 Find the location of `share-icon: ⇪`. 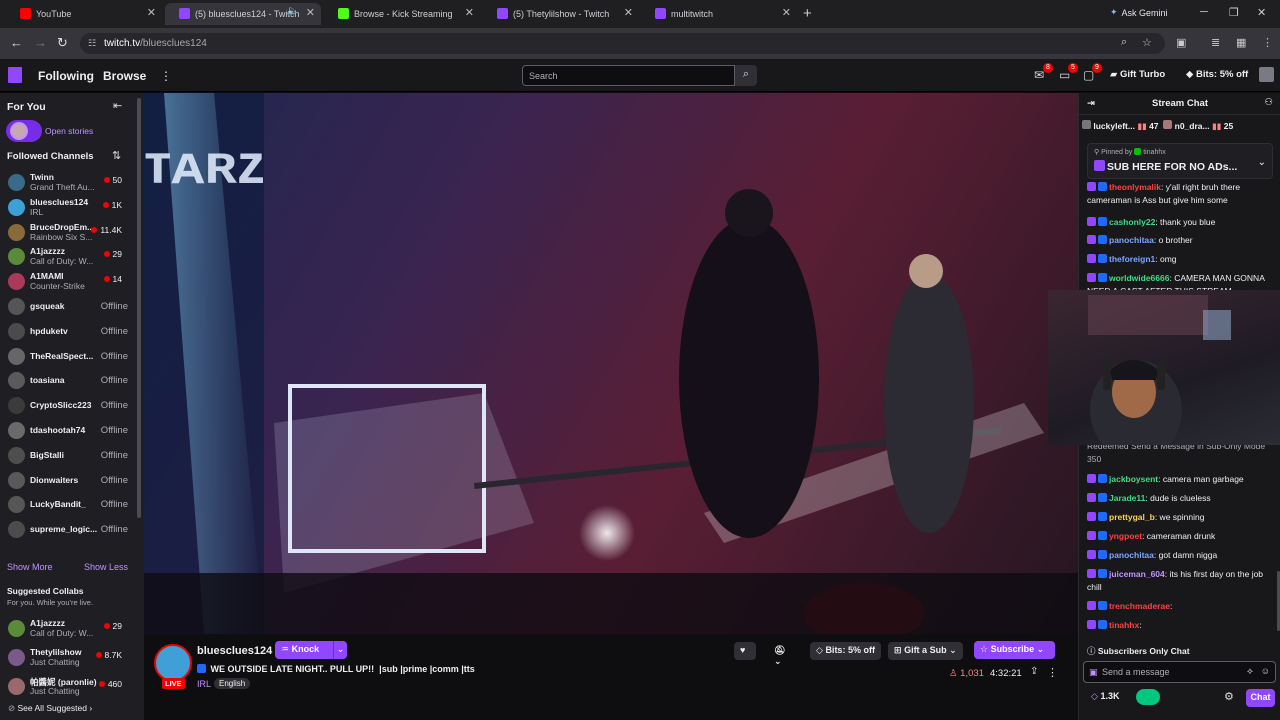

share-icon: ⇪ is located at coordinates (1034, 671).